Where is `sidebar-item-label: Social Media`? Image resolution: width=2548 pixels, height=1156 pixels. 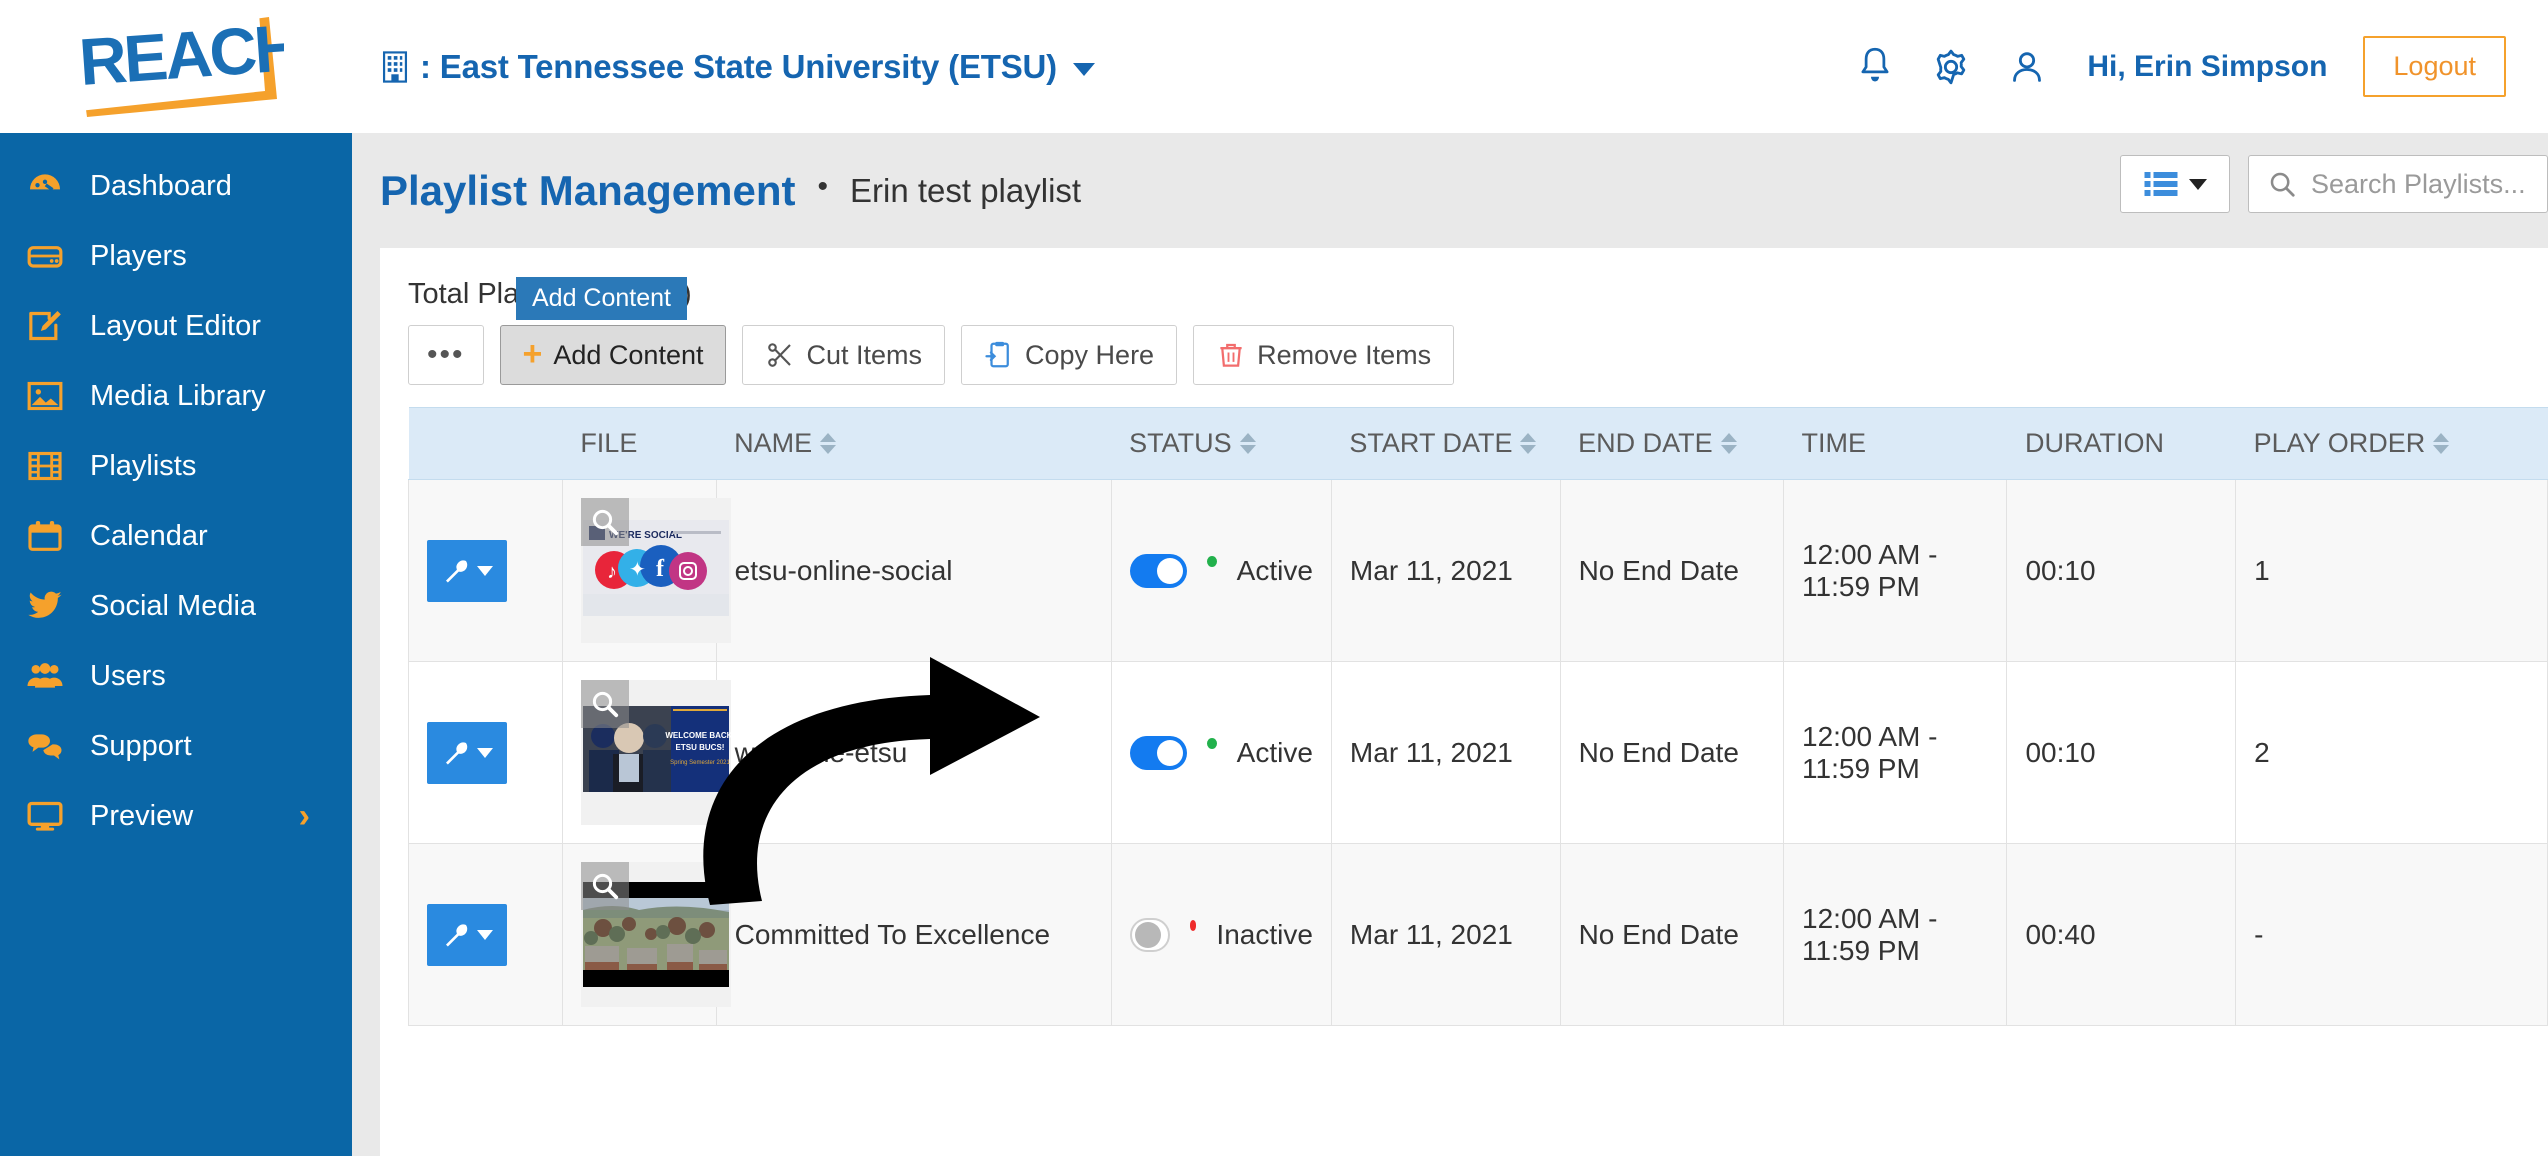
sidebar-item-label: Social Media is located at coordinates (173, 605).